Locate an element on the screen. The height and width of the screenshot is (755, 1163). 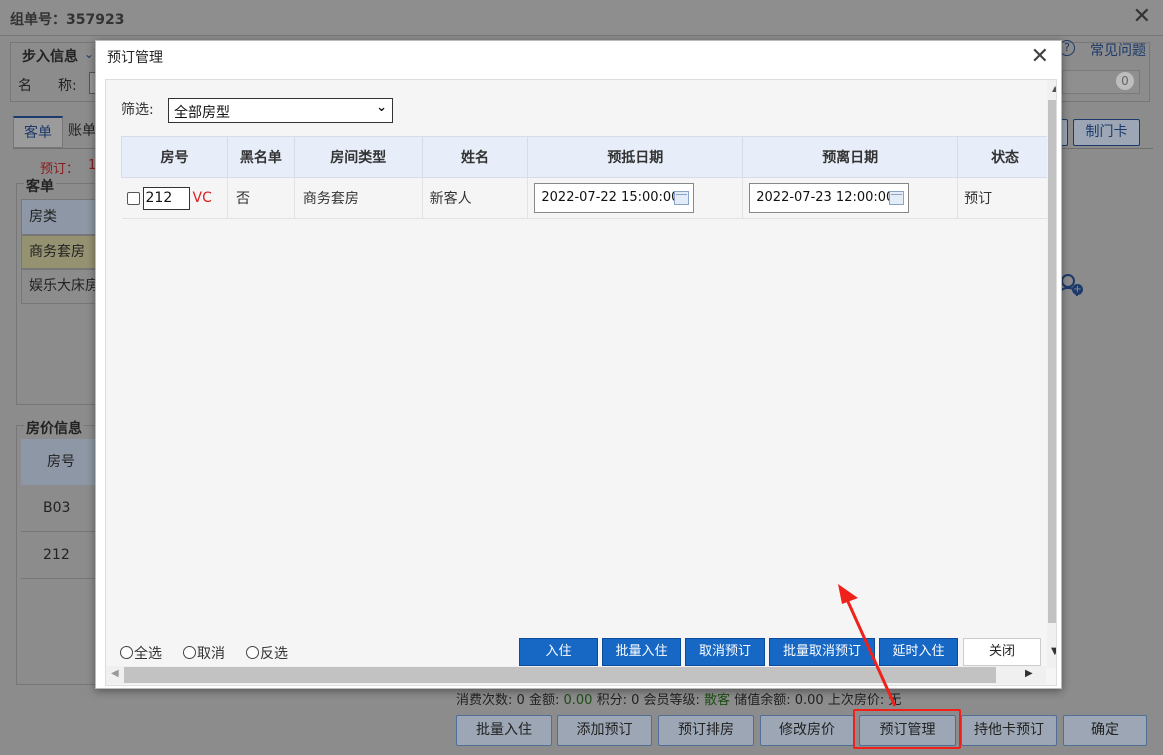
column-header: 预离日期 is located at coordinates (850, 157).